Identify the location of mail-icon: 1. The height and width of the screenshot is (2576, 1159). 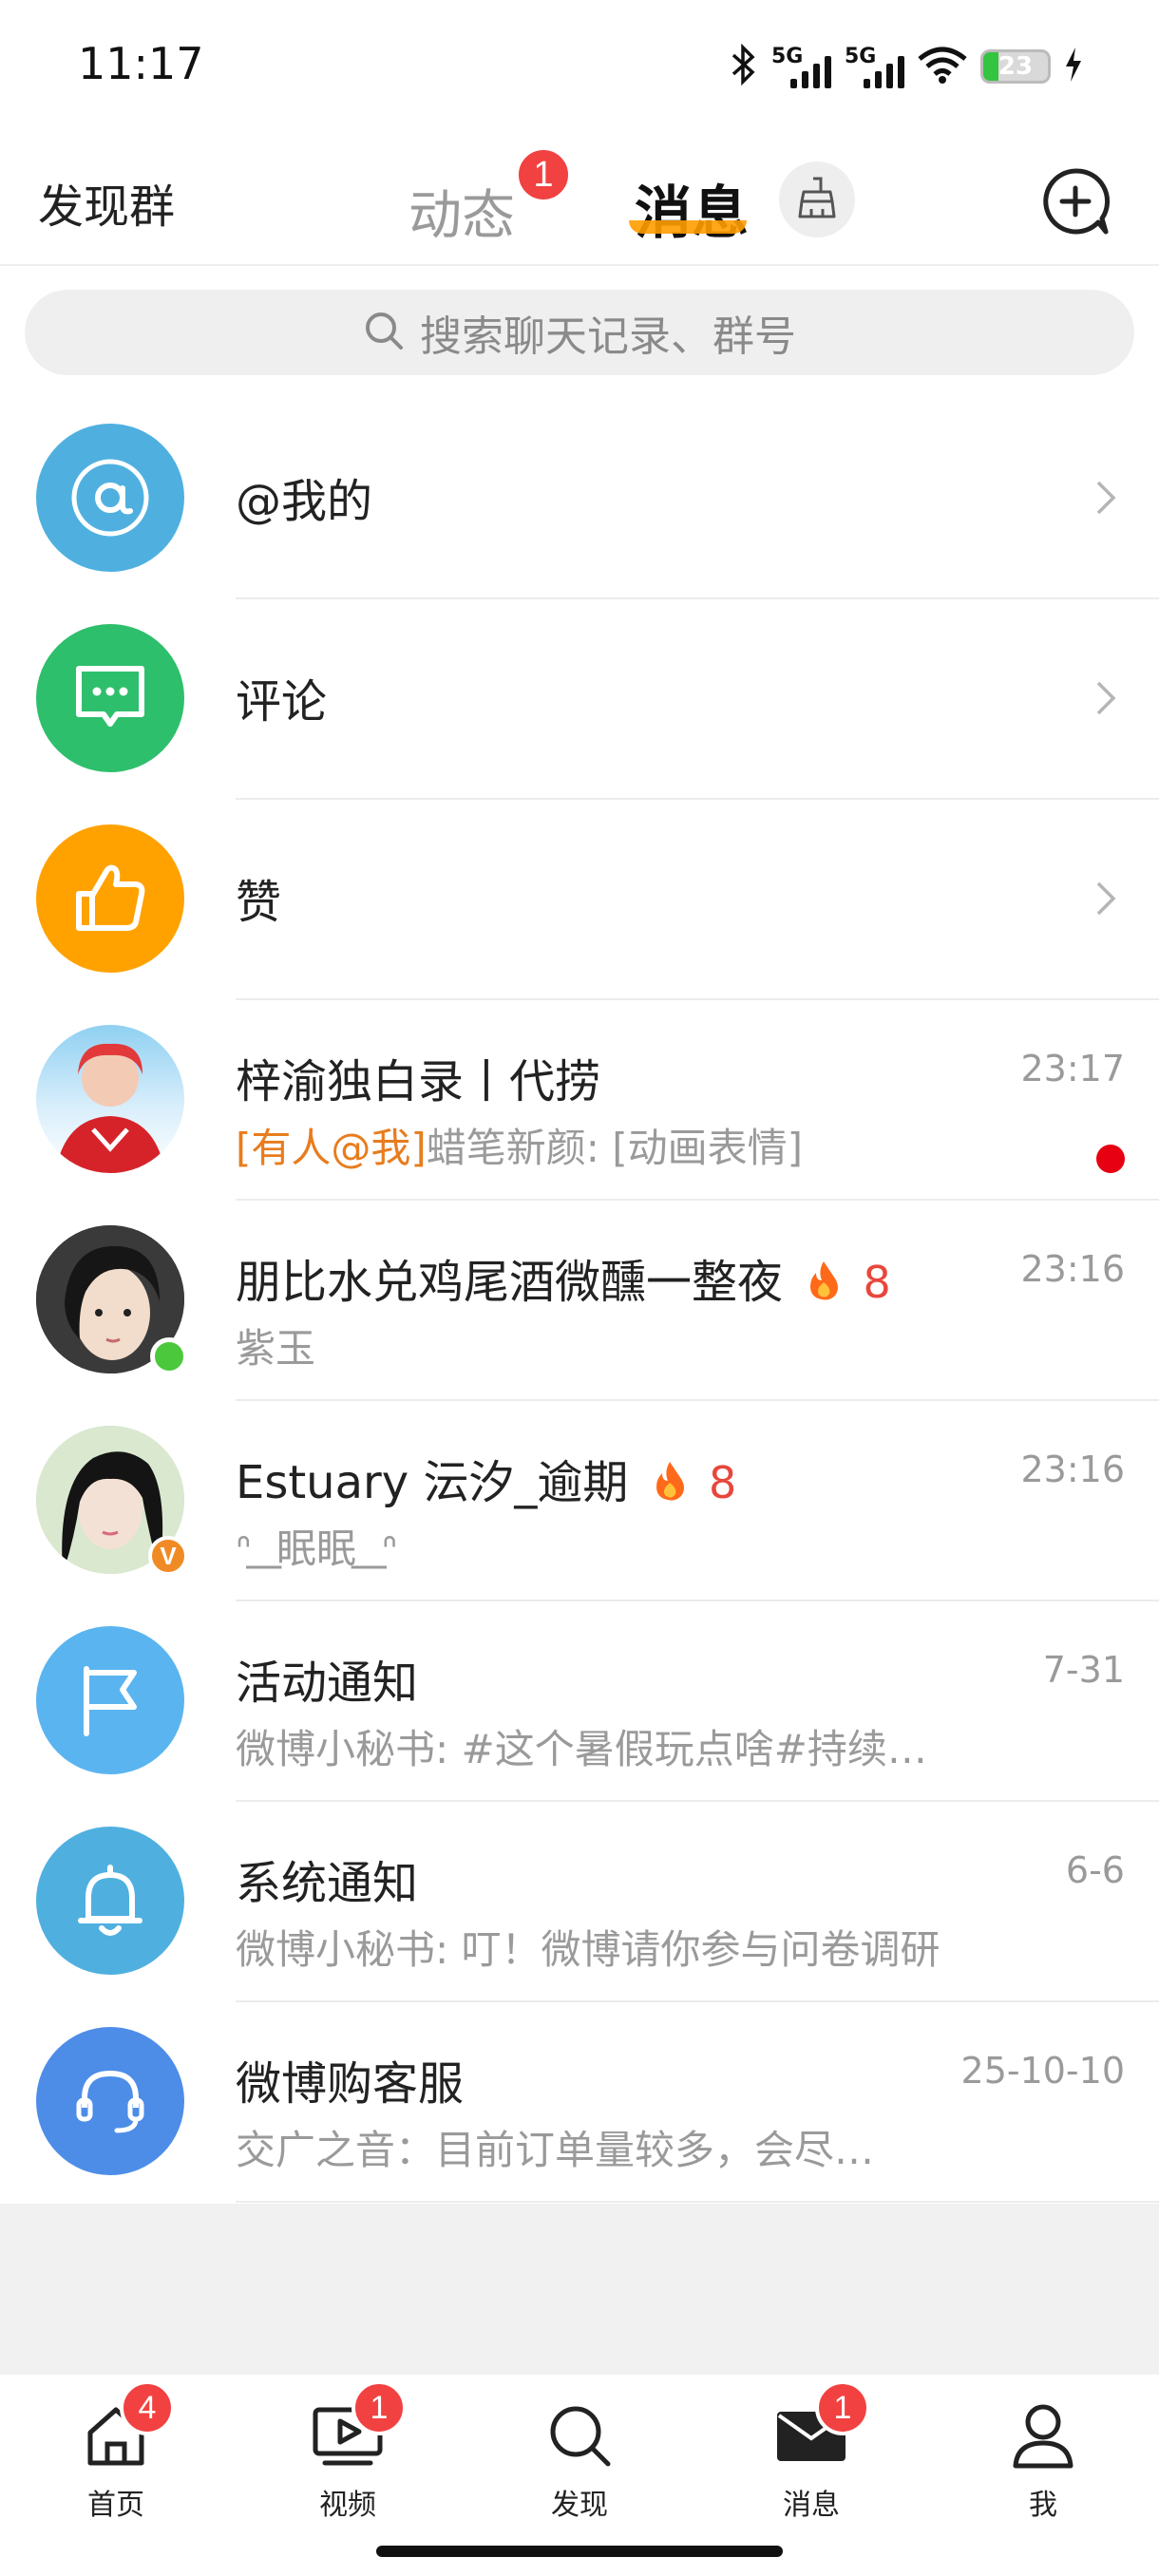
(811, 2426).